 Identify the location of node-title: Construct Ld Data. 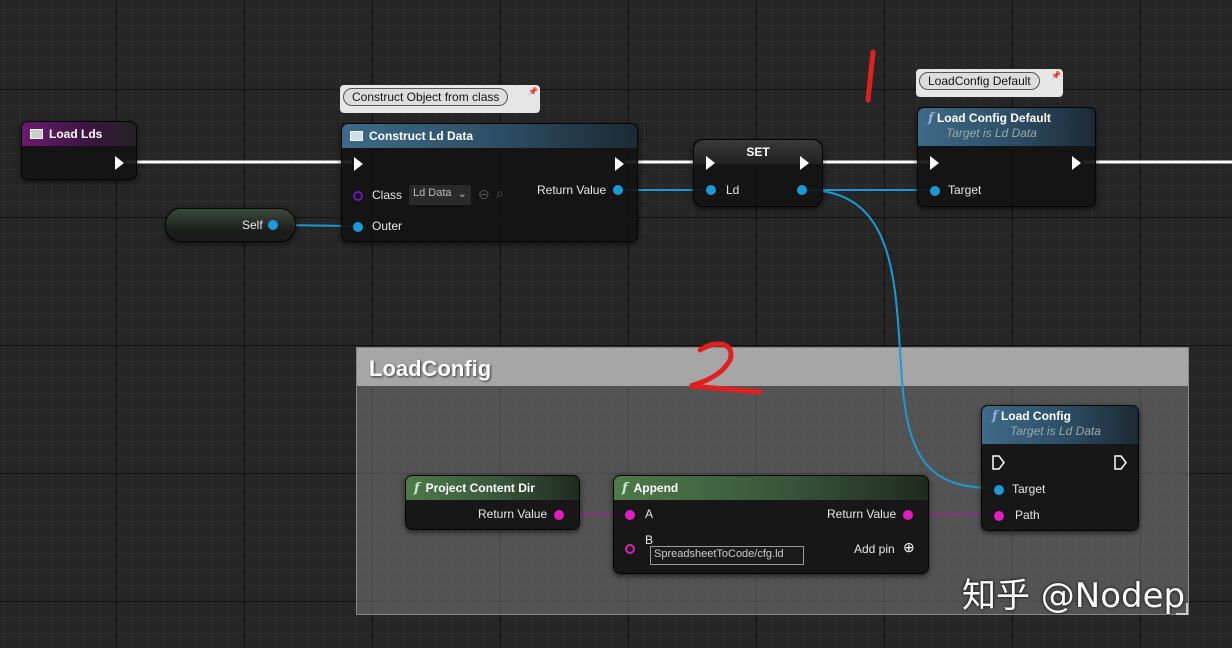
(421, 136).